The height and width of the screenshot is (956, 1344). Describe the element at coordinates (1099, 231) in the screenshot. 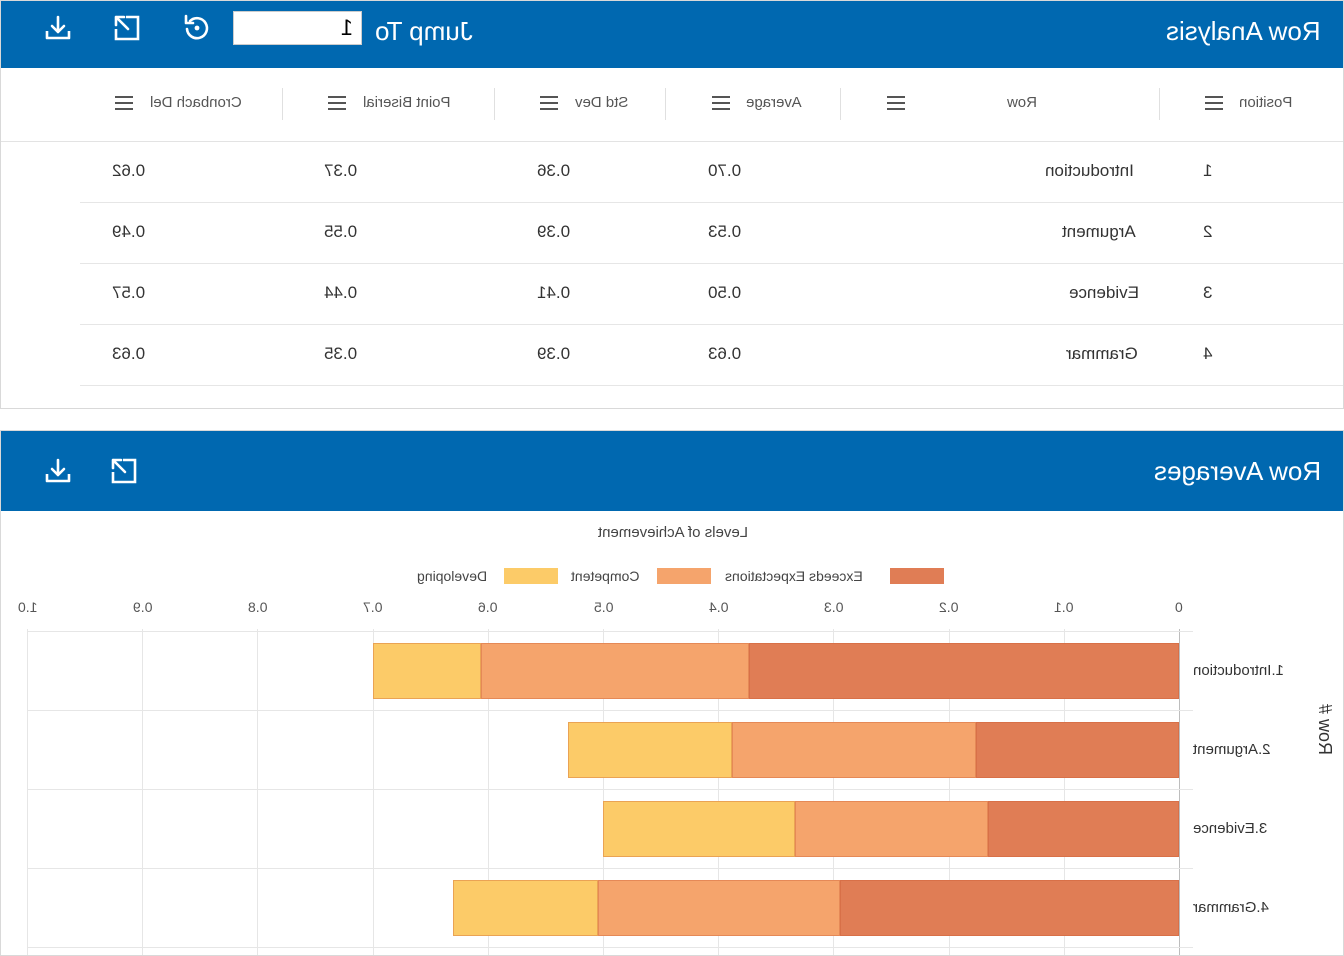

I see `cell-row: Argument` at that location.